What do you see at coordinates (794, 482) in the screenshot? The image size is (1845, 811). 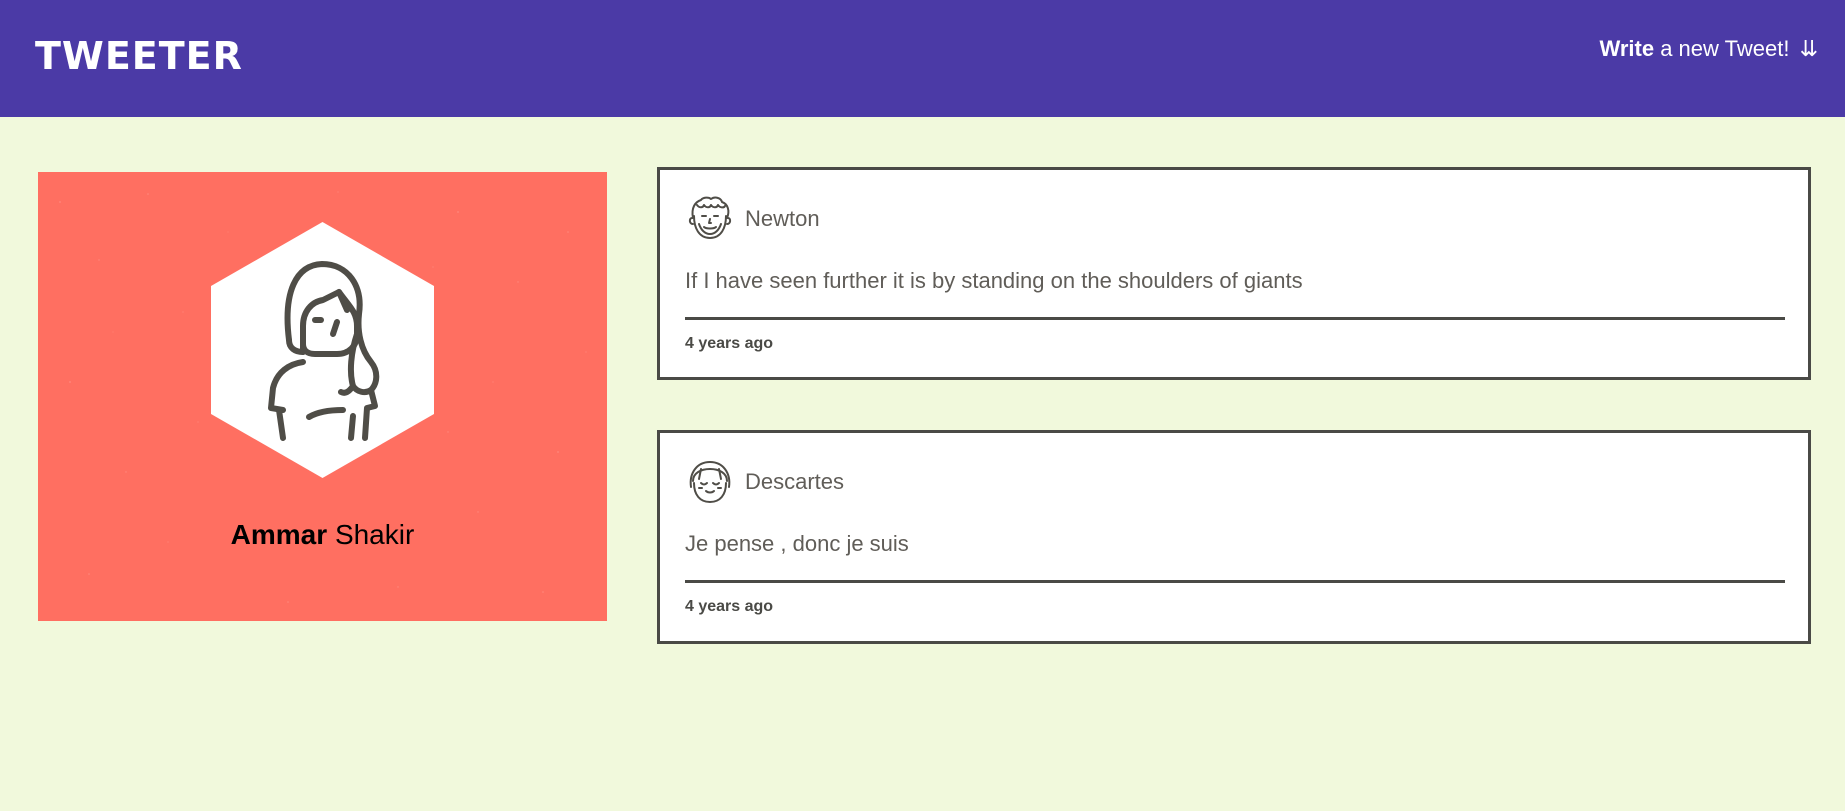 I see `tweet-author: Descartes` at bounding box center [794, 482].